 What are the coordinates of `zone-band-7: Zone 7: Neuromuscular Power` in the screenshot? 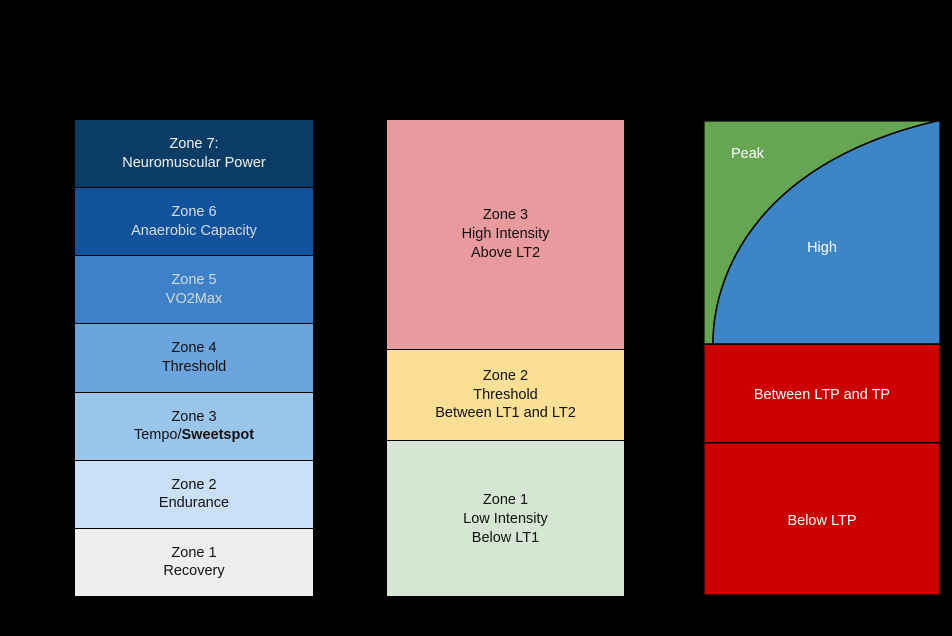 It's located at (194, 154).